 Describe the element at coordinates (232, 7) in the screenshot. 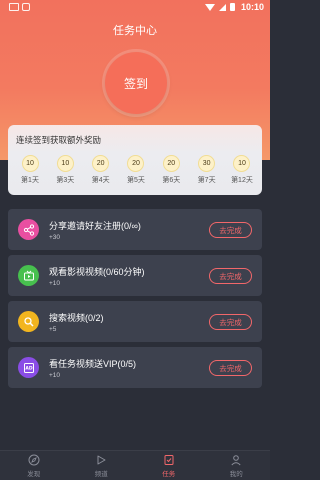

I see `battery-icon` at that location.